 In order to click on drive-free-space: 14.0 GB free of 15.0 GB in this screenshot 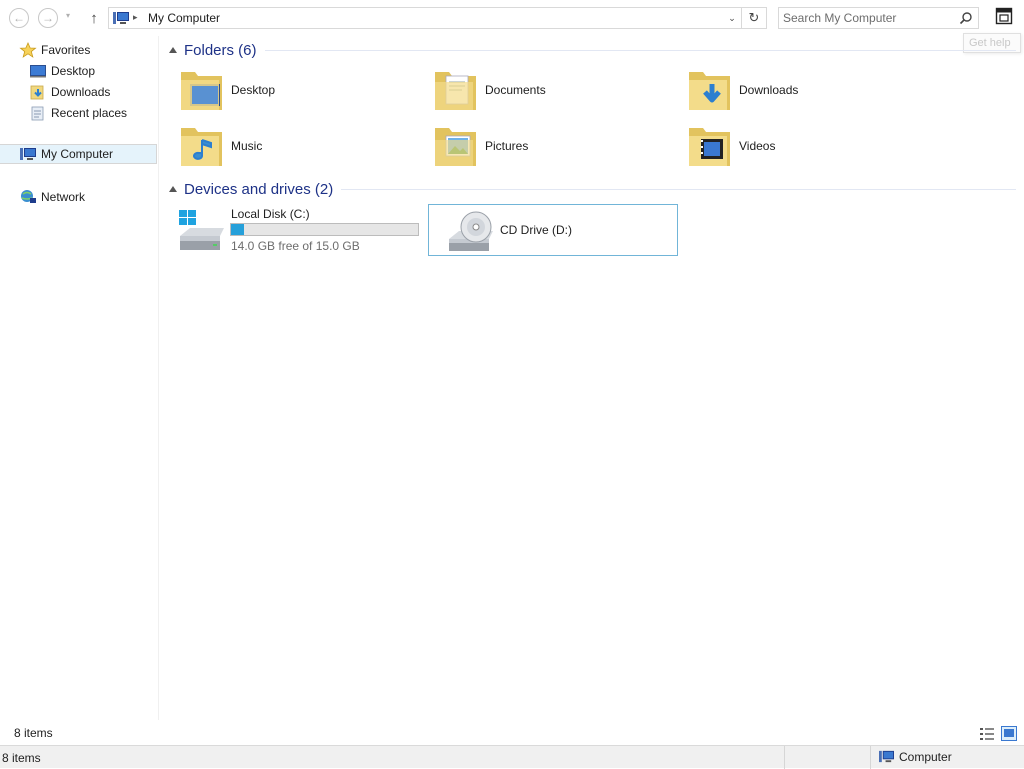, I will do `click(295, 246)`.